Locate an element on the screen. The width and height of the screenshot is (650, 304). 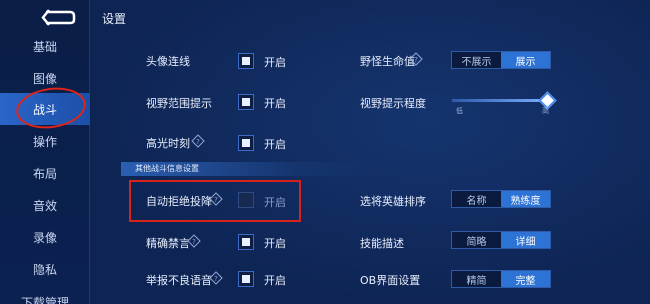
sidebar-item-label: 音效 is located at coordinates (44, 205).